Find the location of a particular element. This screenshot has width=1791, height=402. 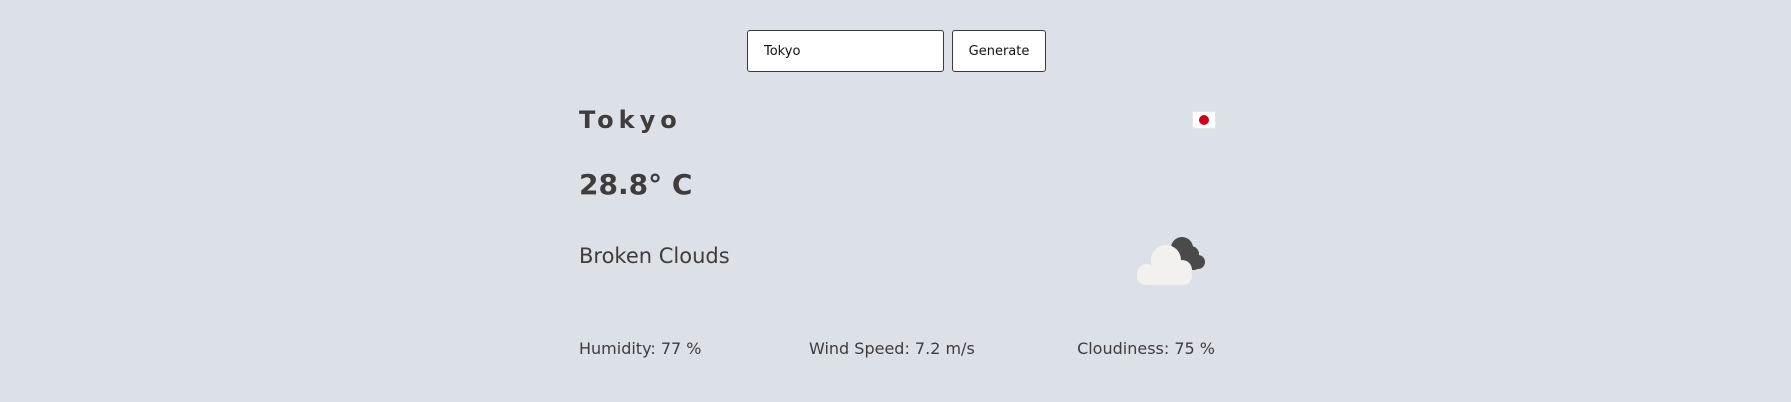

generate-button: Generate is located at coordinates (999, 51).